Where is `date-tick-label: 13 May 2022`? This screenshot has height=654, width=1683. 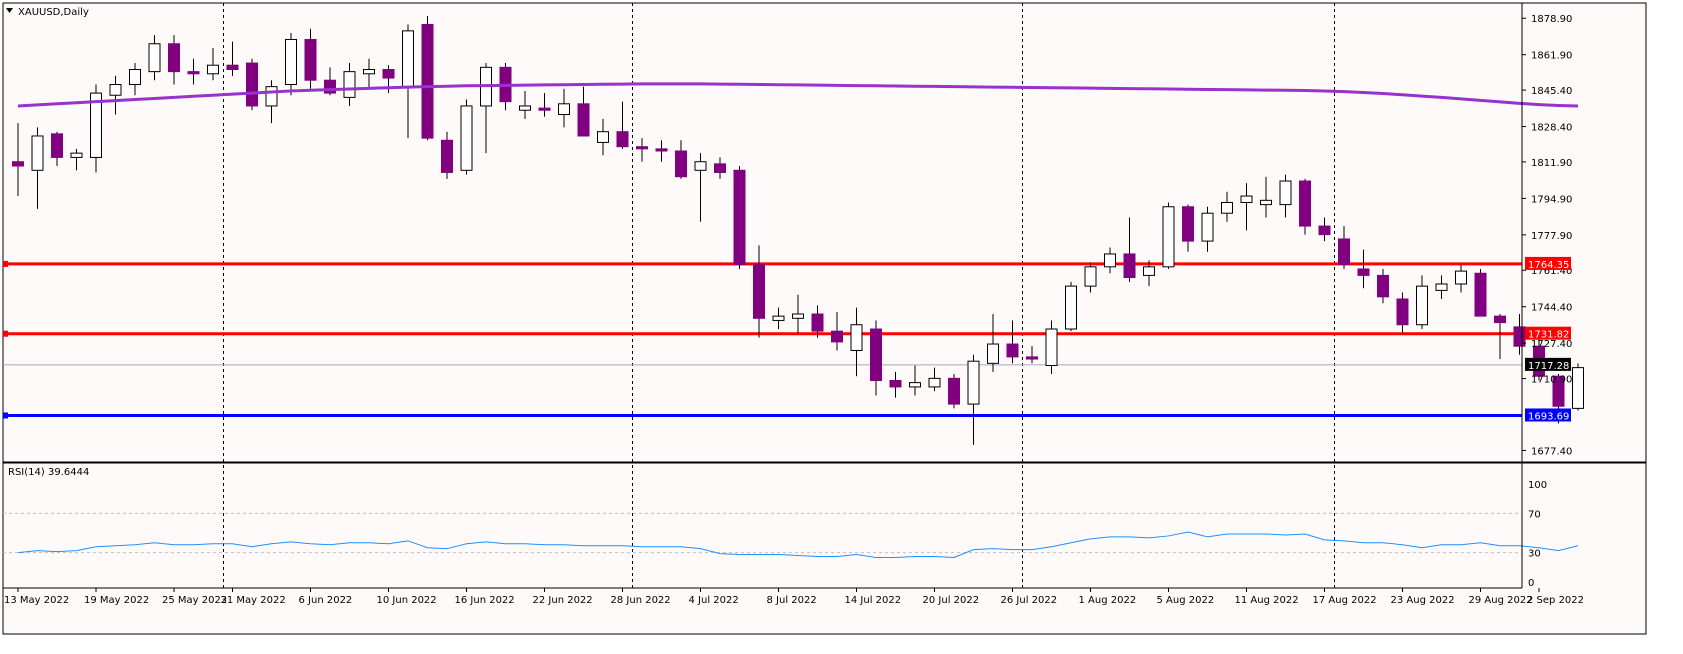 date-tick-label: 13 May 2022 is located at coordinates (36, 600).